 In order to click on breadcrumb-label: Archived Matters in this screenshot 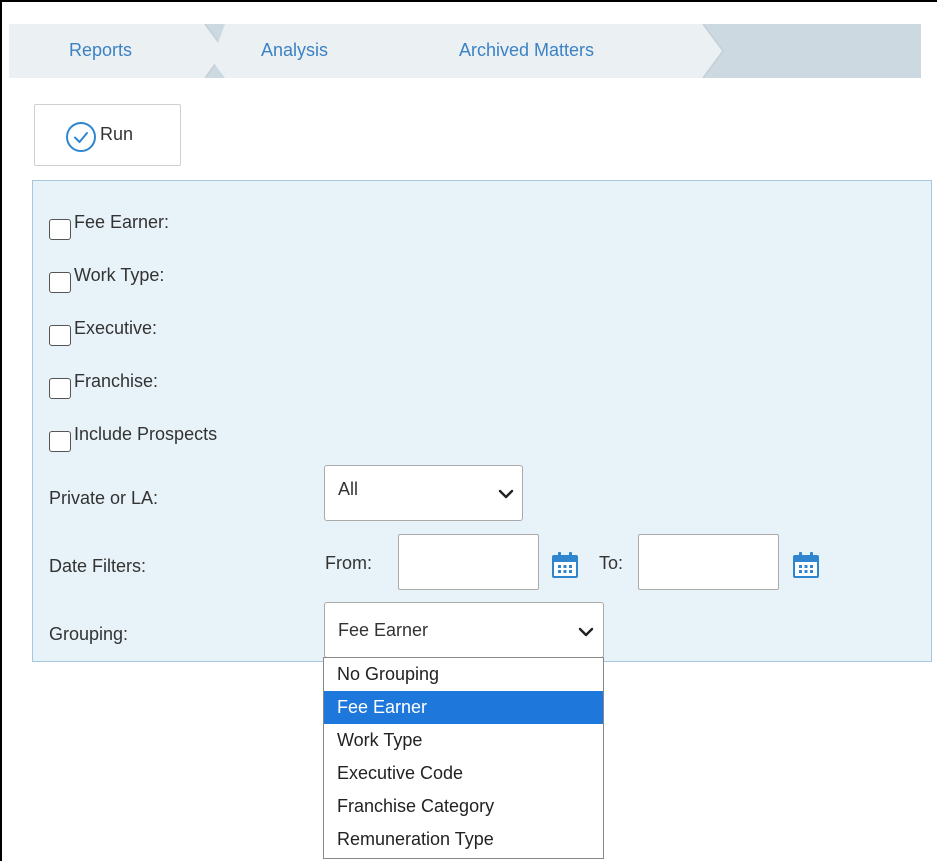, I will do `click(527, 50)`.